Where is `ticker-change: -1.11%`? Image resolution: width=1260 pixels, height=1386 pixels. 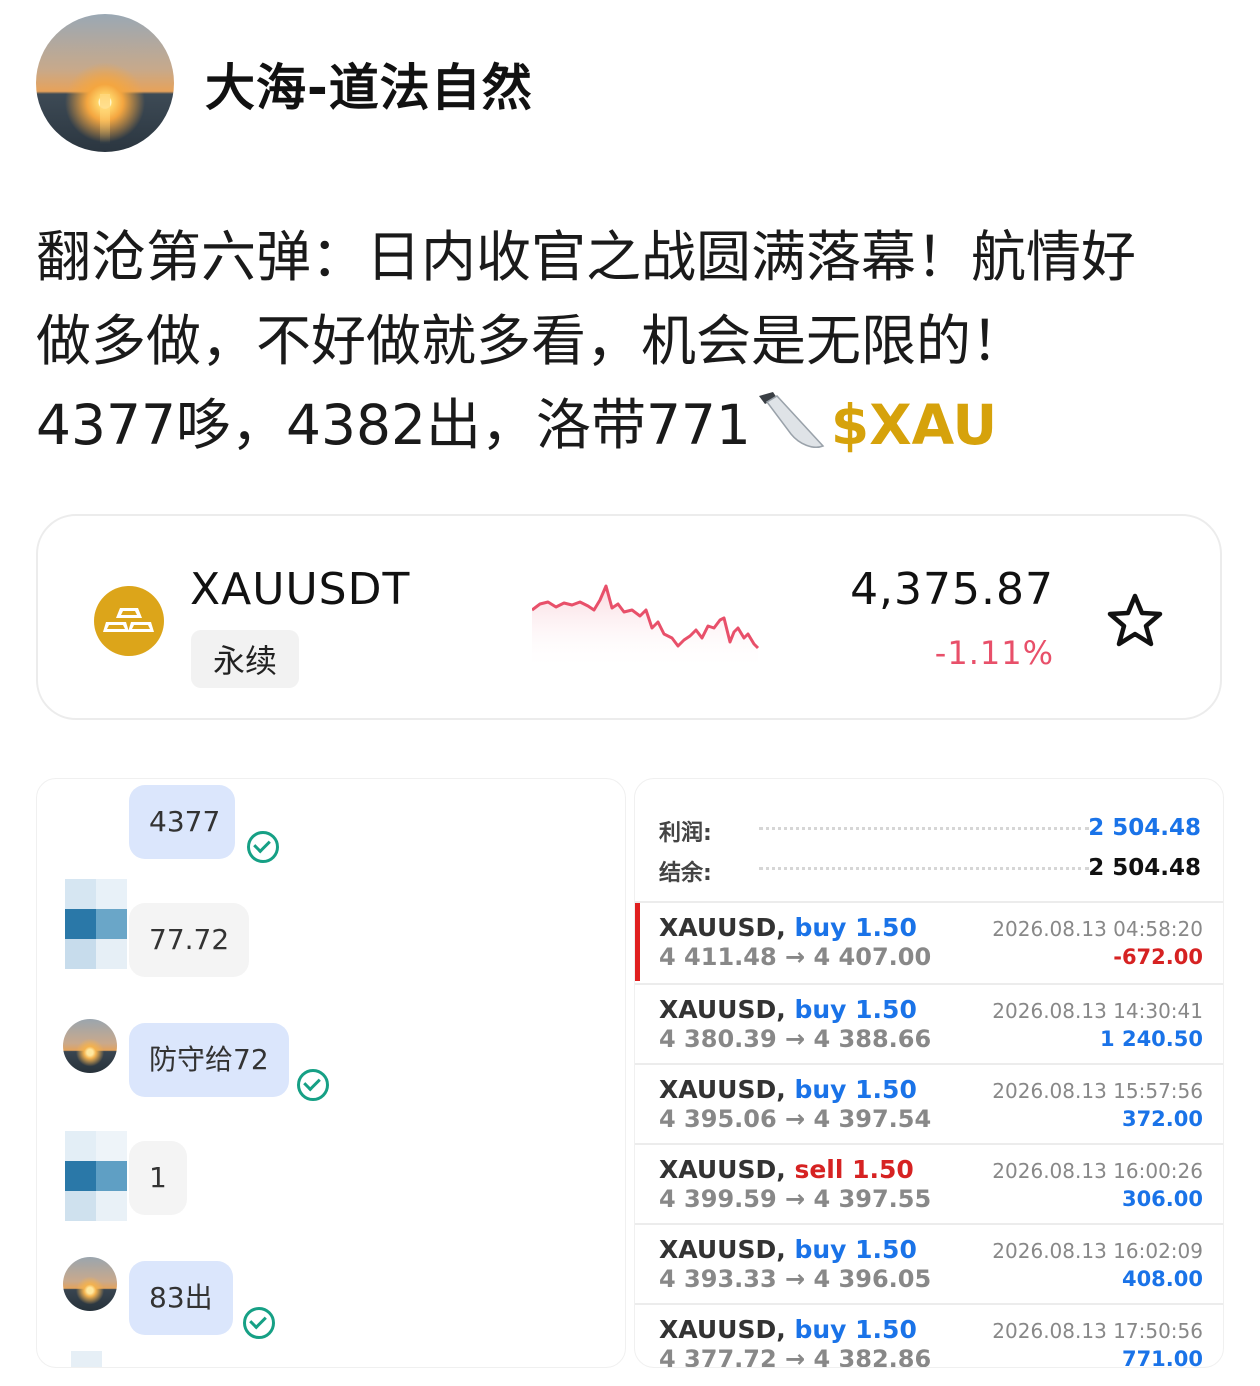
ticker-change: -1.11% is located at coordinates (994, 653).